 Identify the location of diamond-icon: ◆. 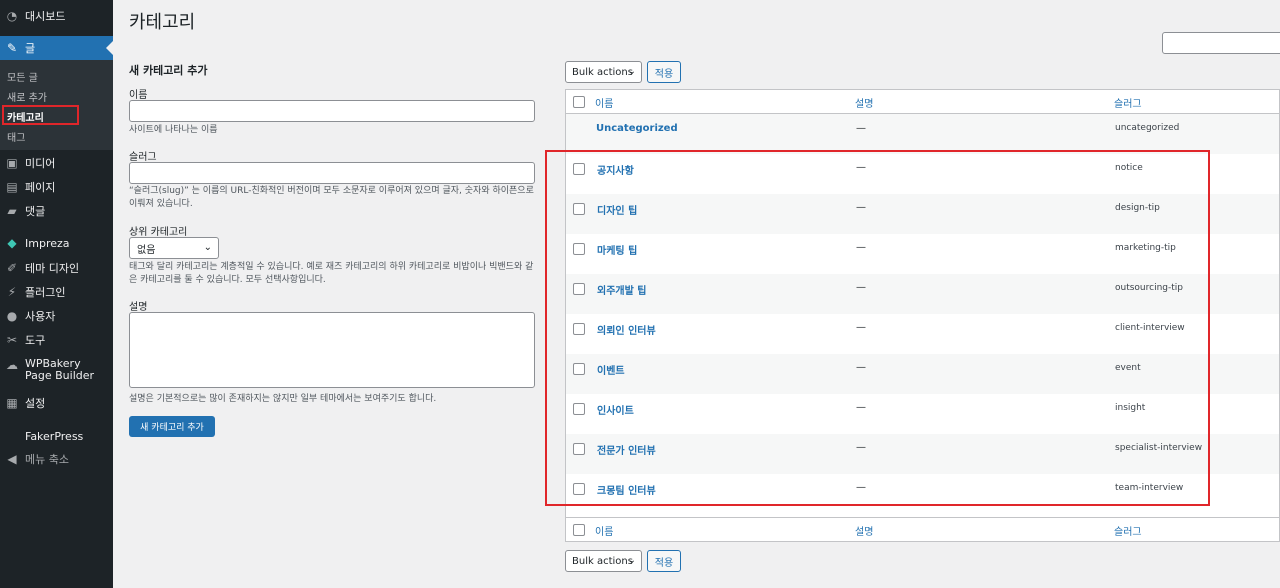
(12, 243).